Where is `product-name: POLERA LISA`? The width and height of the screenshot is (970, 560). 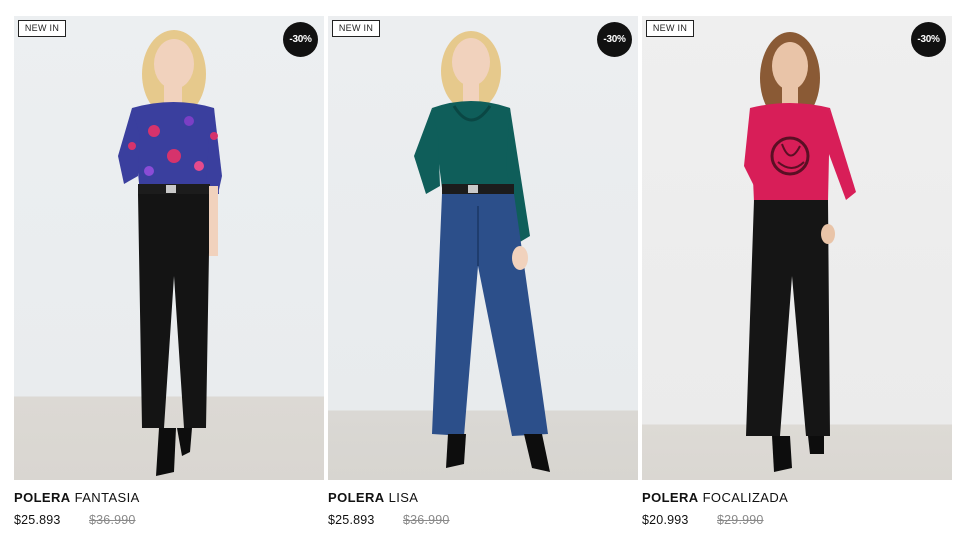 product-name: POLERA LISA is located at coordinates (373, 497).